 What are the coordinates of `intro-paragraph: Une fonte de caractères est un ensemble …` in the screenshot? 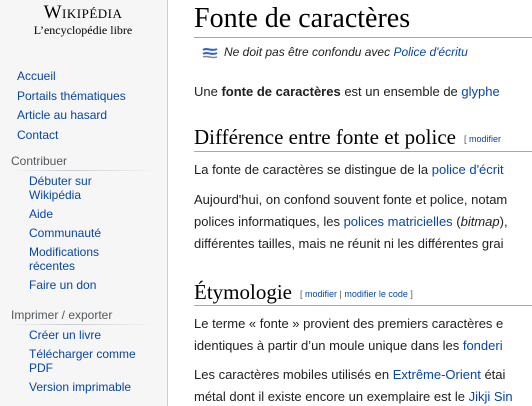 It's located at (347, 92).